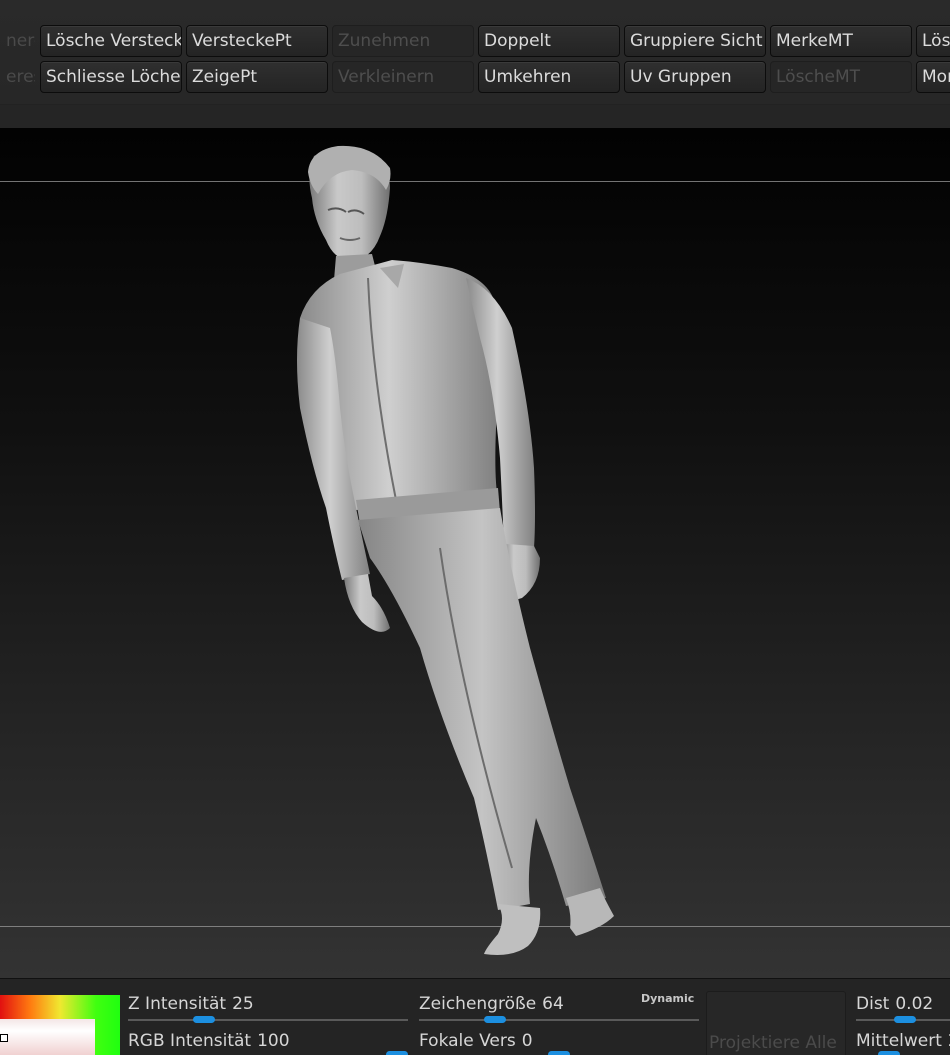 Image resolution: width=950 pixels, height=1055 pixels. I want to click on toolbar-button-verkleinern: Verkleinern, so click(403, 77).